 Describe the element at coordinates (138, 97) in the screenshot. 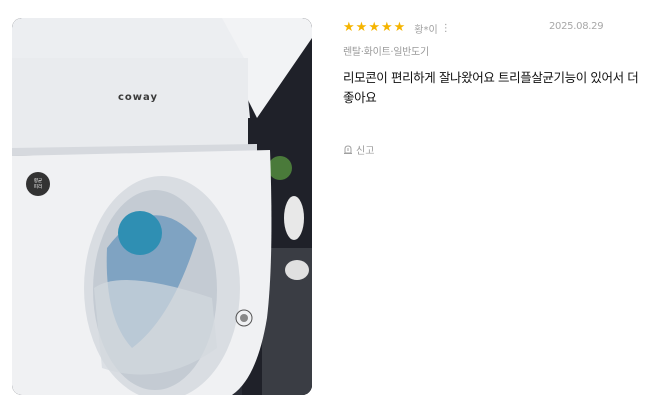

I see `svg-text: coway` at that location.